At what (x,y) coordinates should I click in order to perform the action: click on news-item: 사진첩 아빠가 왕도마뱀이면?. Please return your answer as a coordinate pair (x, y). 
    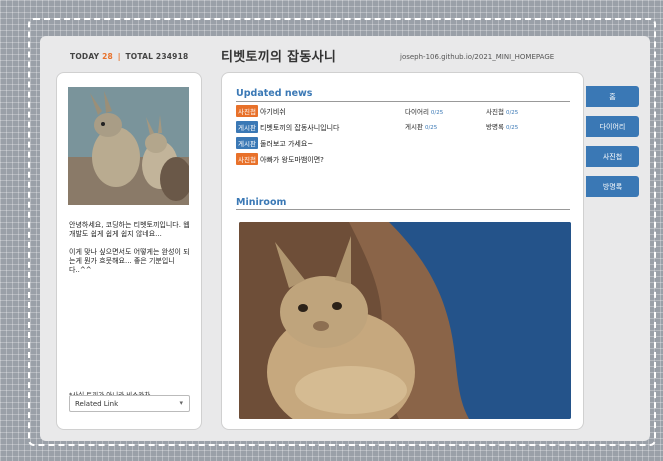
    Looking at the image, I should click on (280, 159).